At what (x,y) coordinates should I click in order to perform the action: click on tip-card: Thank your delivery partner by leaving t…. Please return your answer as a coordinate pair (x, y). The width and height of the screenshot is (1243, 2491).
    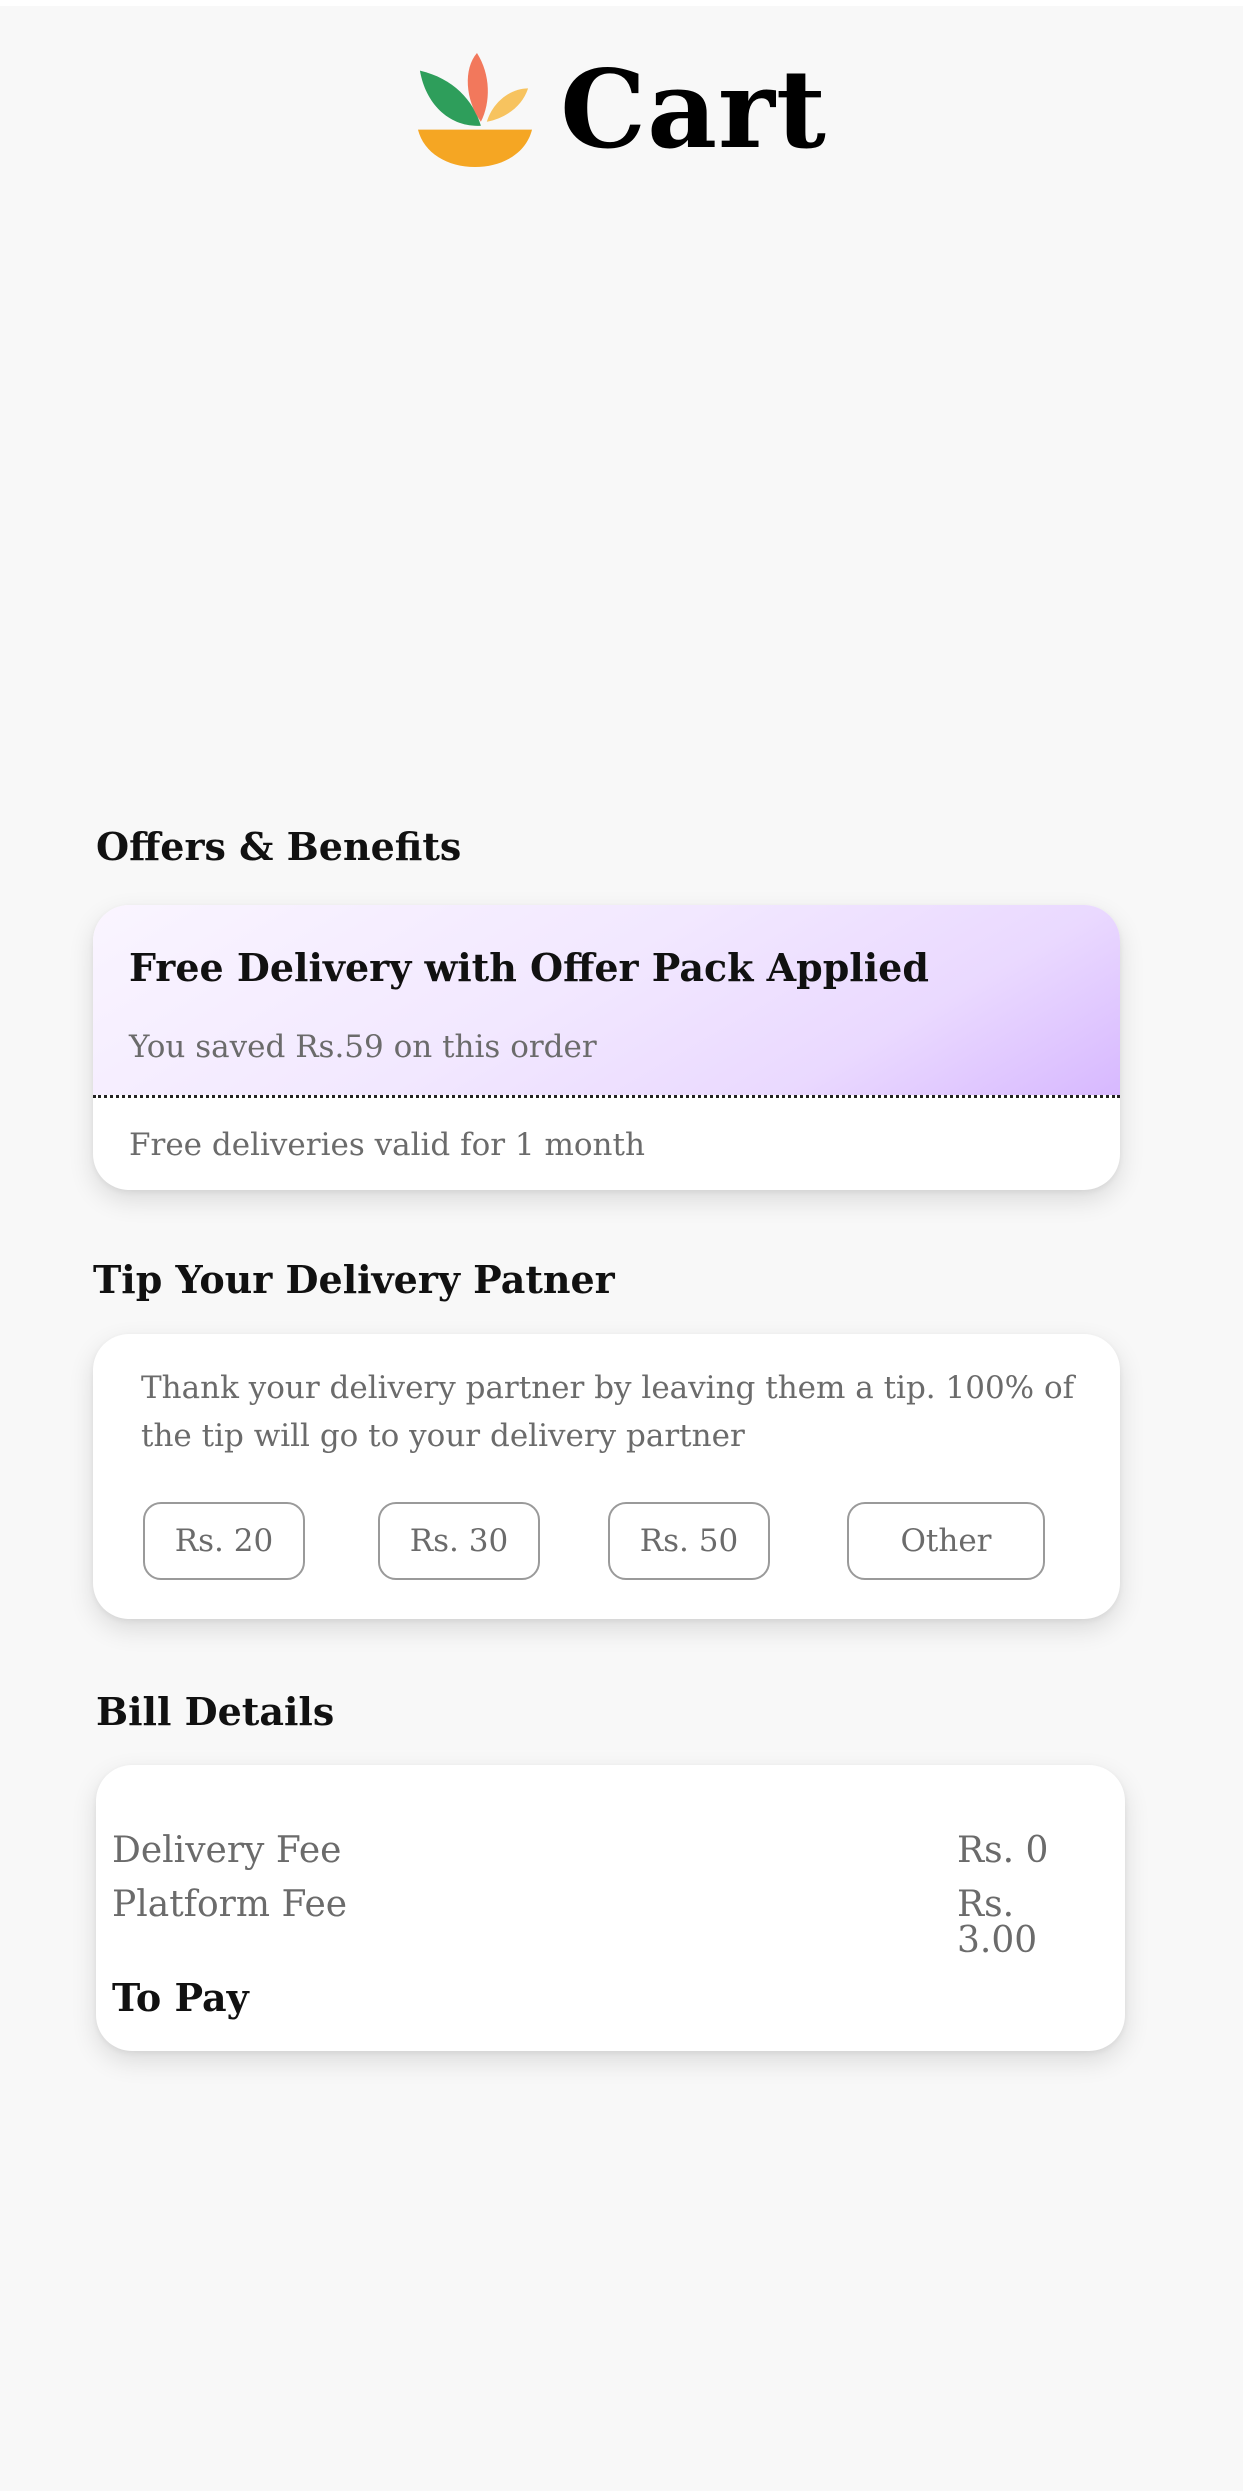
    Looking at the image, I should click on (606, 1476).